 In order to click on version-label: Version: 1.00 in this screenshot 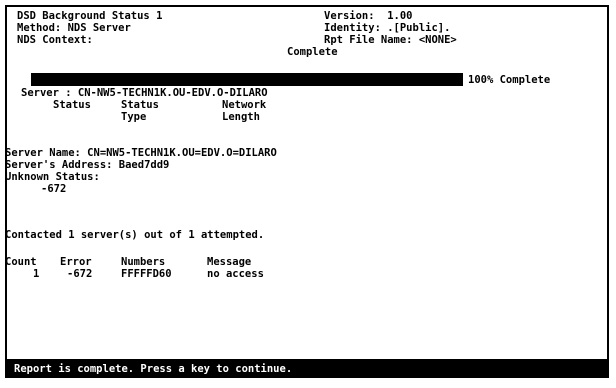, I will do `click(368, 16)`.